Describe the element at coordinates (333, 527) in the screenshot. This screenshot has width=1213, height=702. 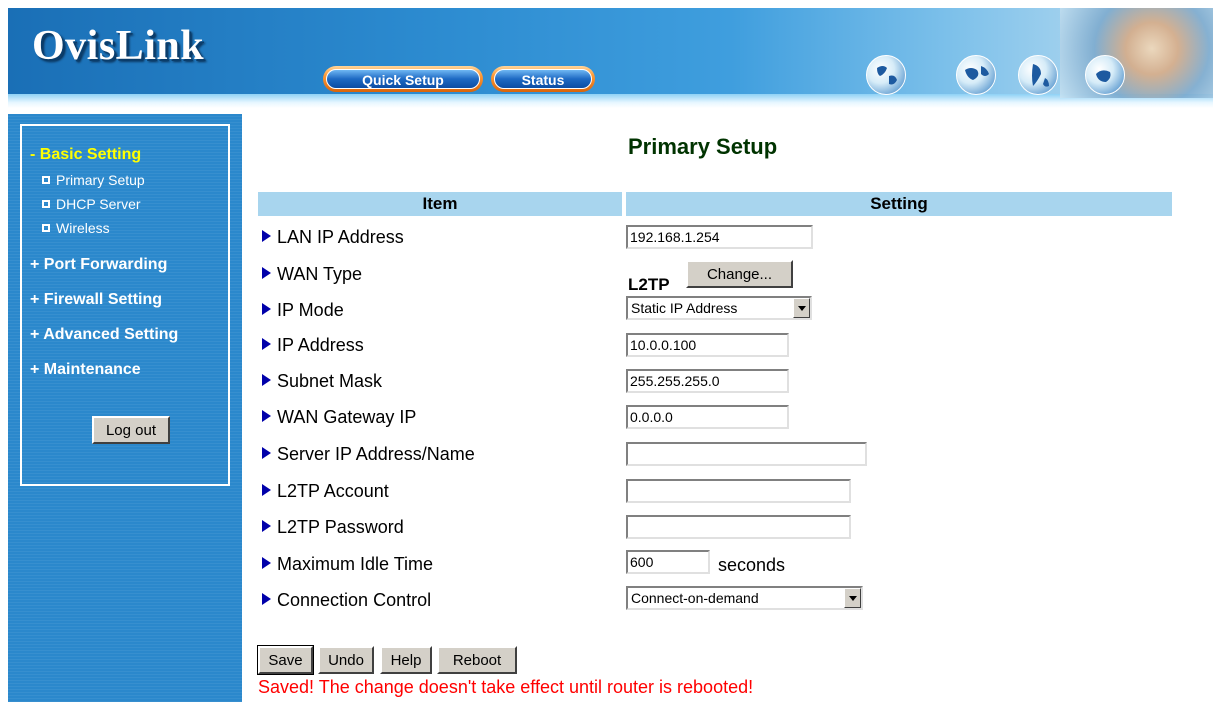
I see `l2tp-password-label: L2TP Password` at that location.